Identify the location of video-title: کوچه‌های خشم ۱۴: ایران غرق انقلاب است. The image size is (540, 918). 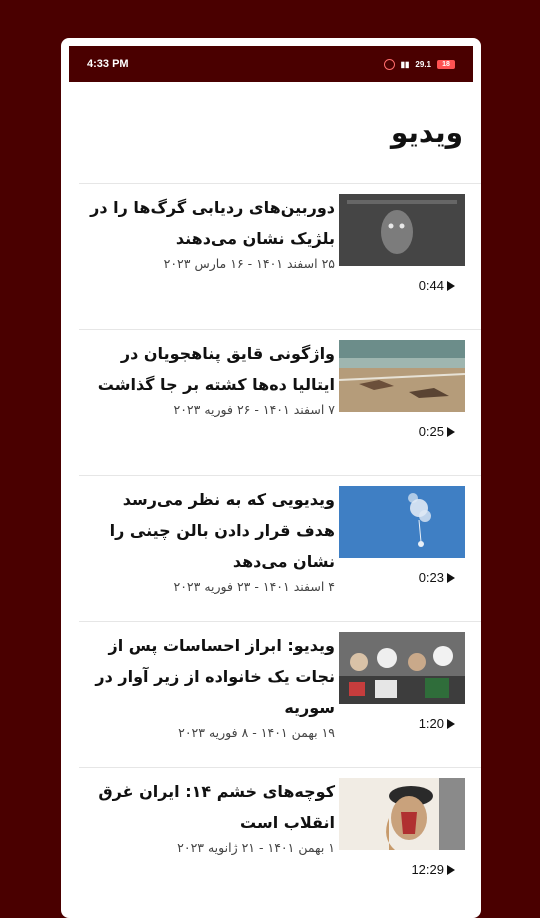
(210, 807).